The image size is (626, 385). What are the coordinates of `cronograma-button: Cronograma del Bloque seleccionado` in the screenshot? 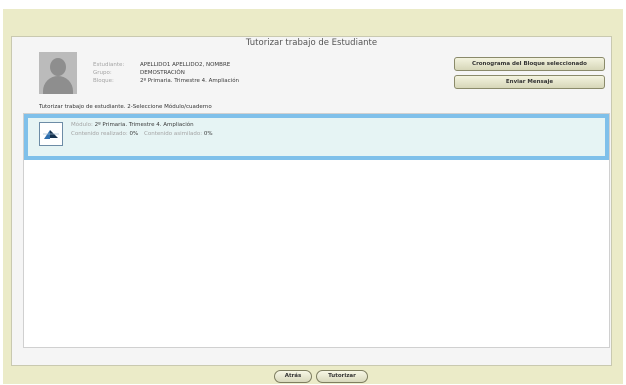 It's located at (529, 64).